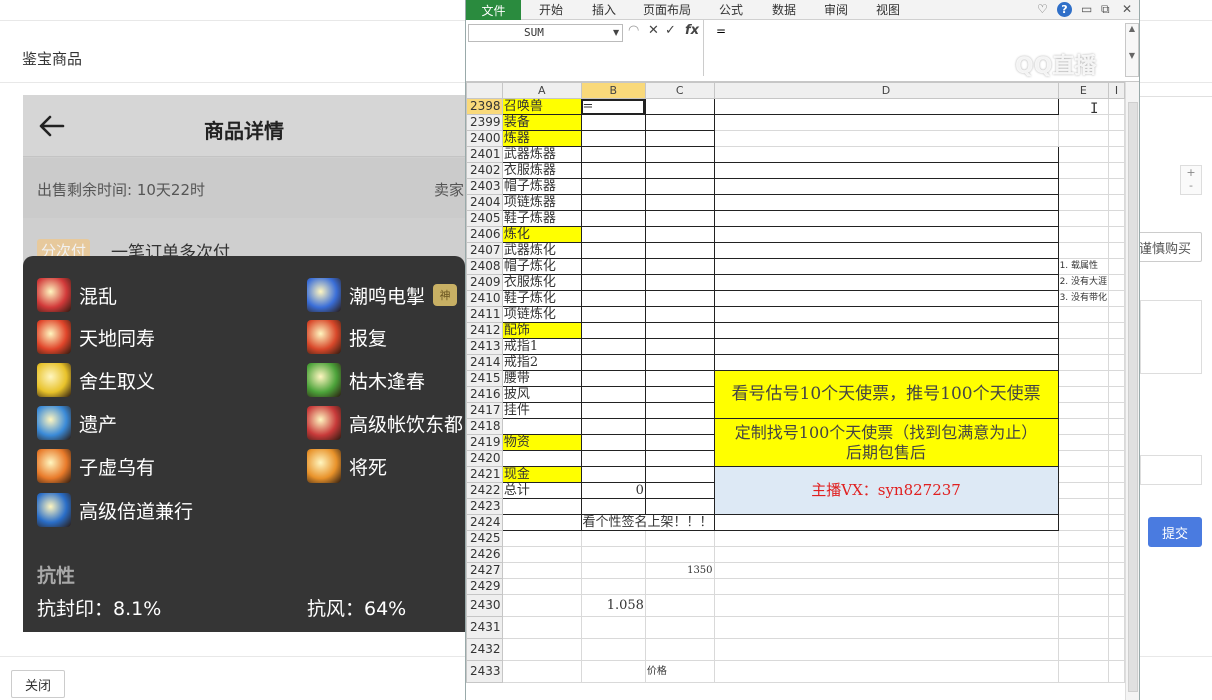 The width and height of the screenshot is (1212, 700). I want to click on skill-item: 潮鸣电掣神, so click(382, 295).